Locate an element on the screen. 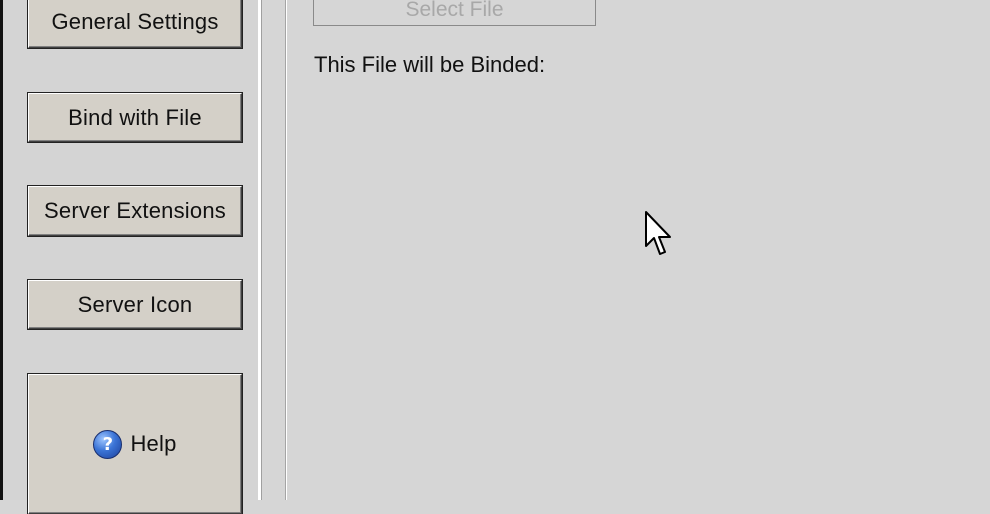 The image size is (990, 514). server-icon-button: Server Icon is located at coordinates (135, 304).